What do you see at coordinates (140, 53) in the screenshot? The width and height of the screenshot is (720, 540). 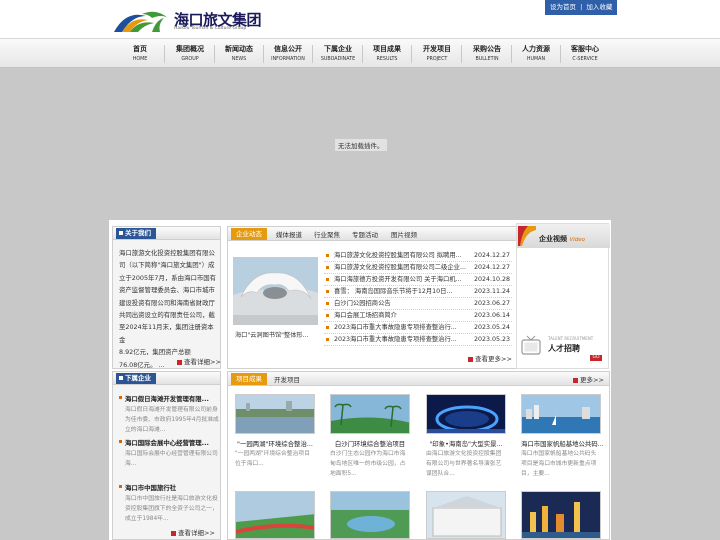 I see `nav-home: 首页 HOME` at bounding box center [140, 53].